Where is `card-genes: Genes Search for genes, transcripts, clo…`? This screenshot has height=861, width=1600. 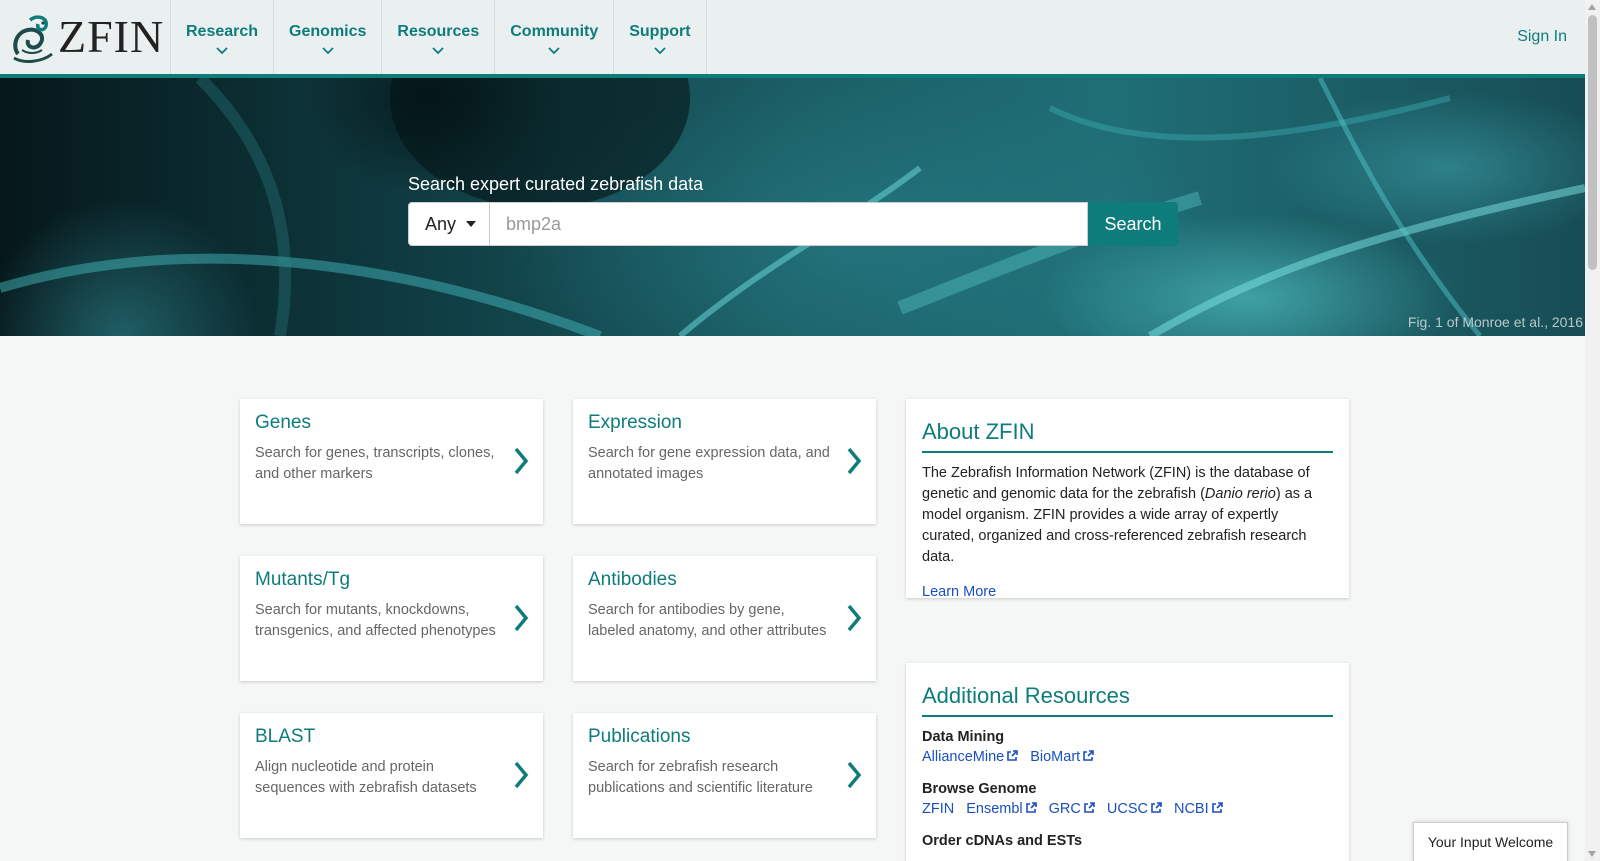
card-genes: Genes Search for genes, transcripts, clo… is located at coordinates (391, 461).